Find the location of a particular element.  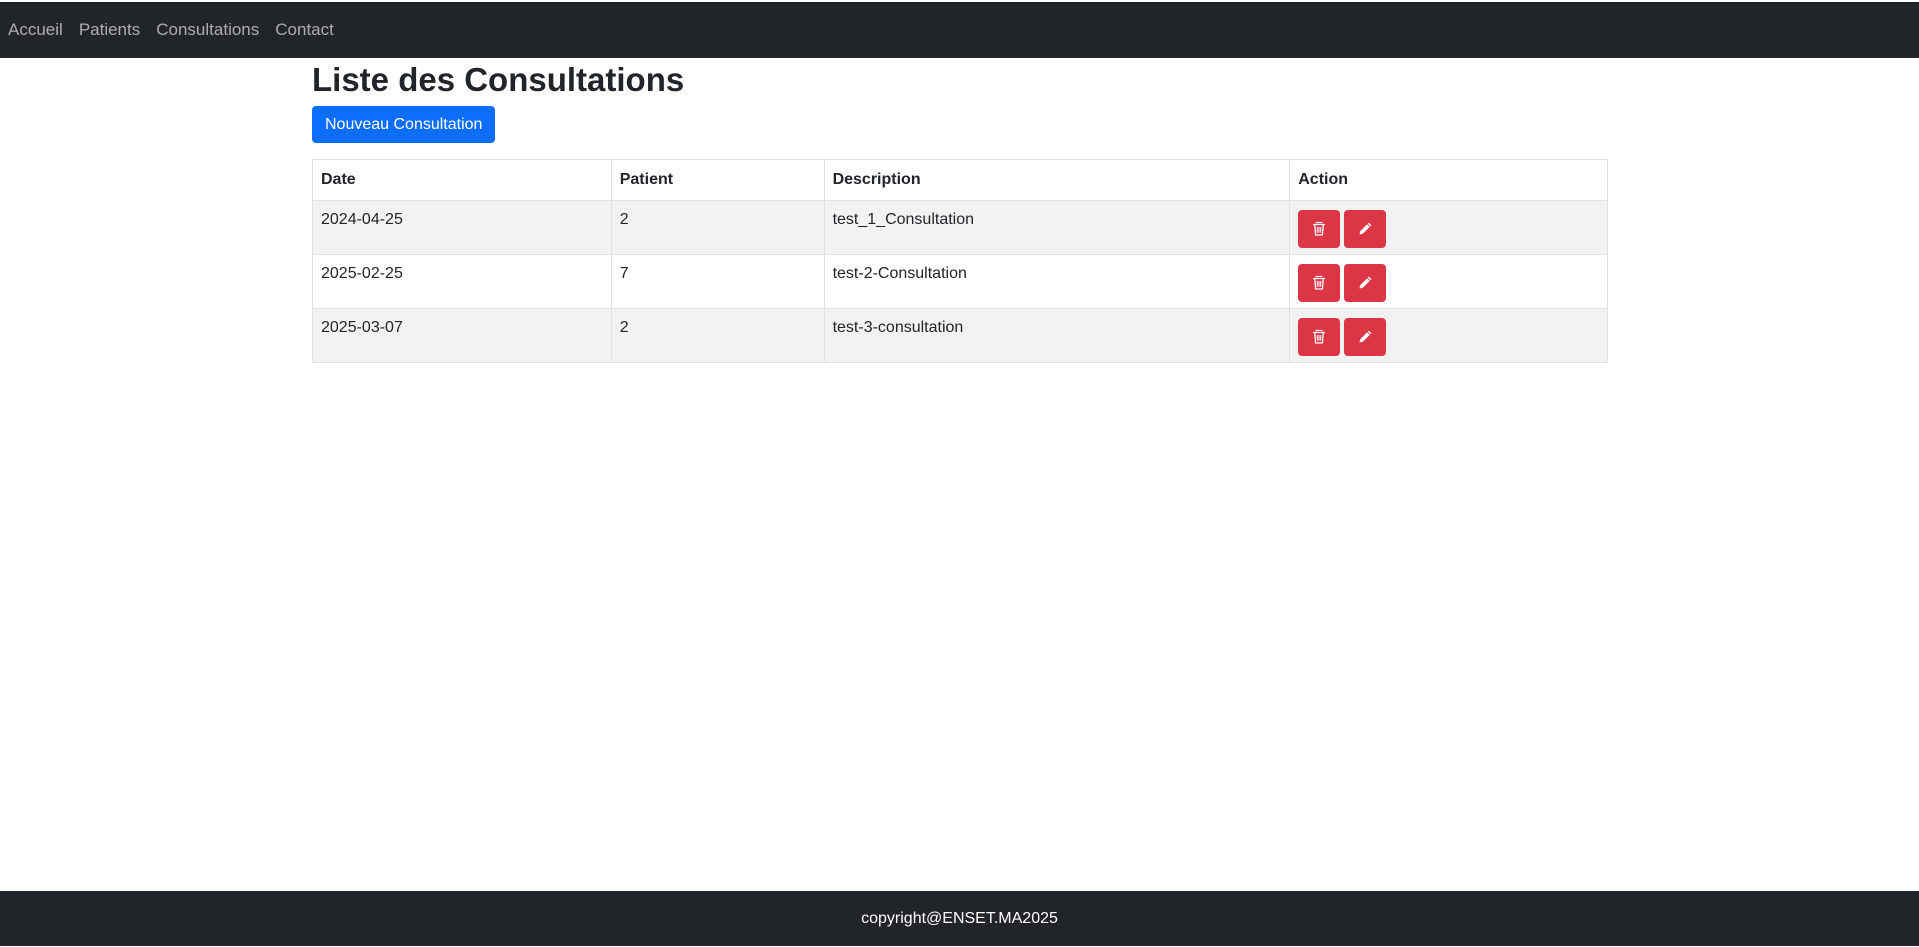

cell-patient: 7 is located at coordinates (717, 281).